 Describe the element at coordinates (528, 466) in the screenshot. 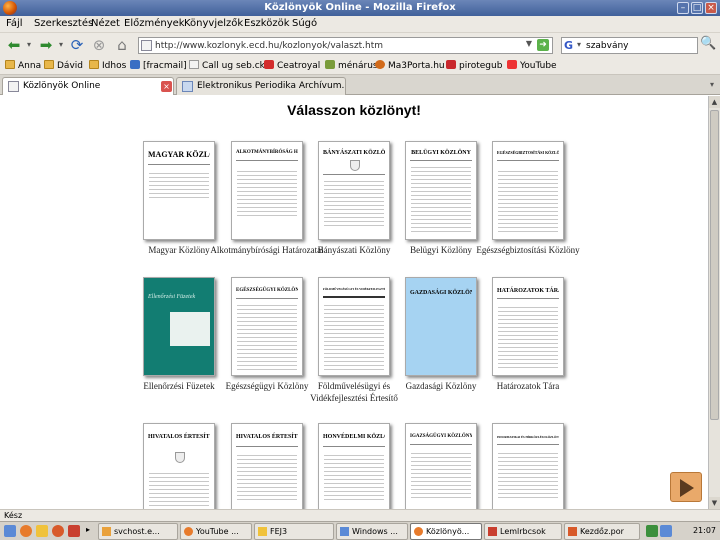

I see `cover-image: INFORMATIKAI ÉS HÍRKÖZLÉSI KÖZLÖNY` at that location.